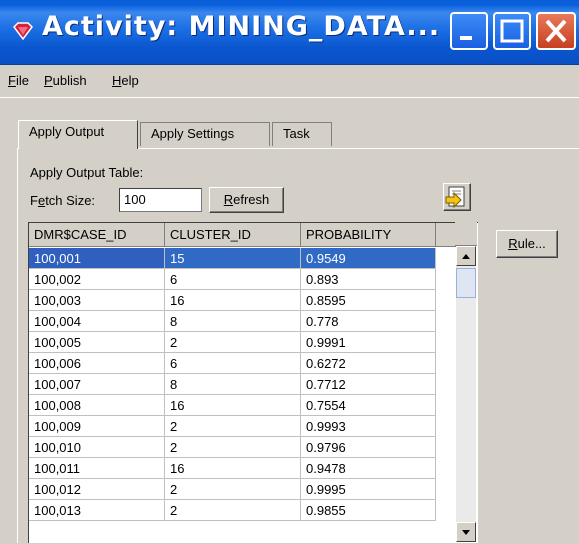 The width and height of the screenshot is (579, 544). What do you see at coordinates (22, 80) in the screenshot?
I see `menu-file-label: ile` at bounding box center [22, 80].